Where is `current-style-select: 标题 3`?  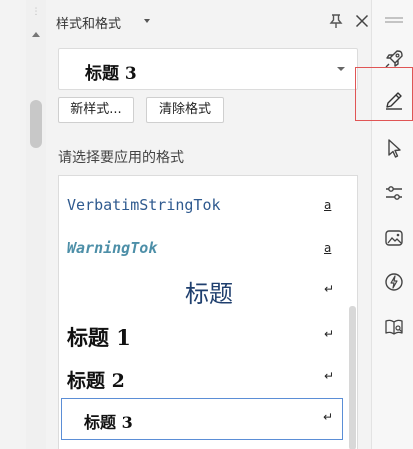
current-style-select: 标题 3 is located at coordinates (208, 69).